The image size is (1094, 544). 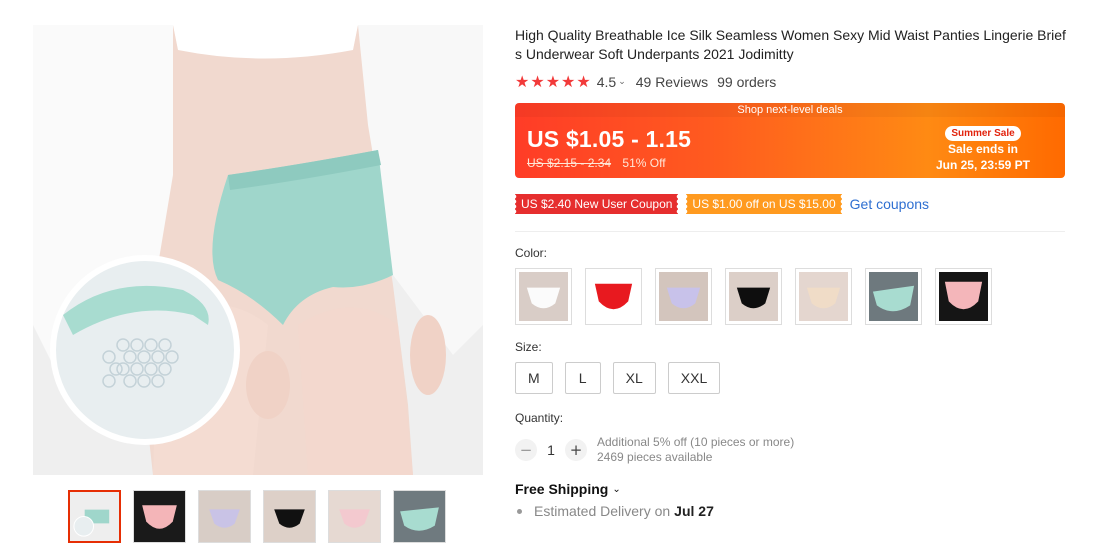 What do you see at coordinates (606, 82) in the screenshot?
I see `rating-value: 4.5` at bounding box center [606, 82].